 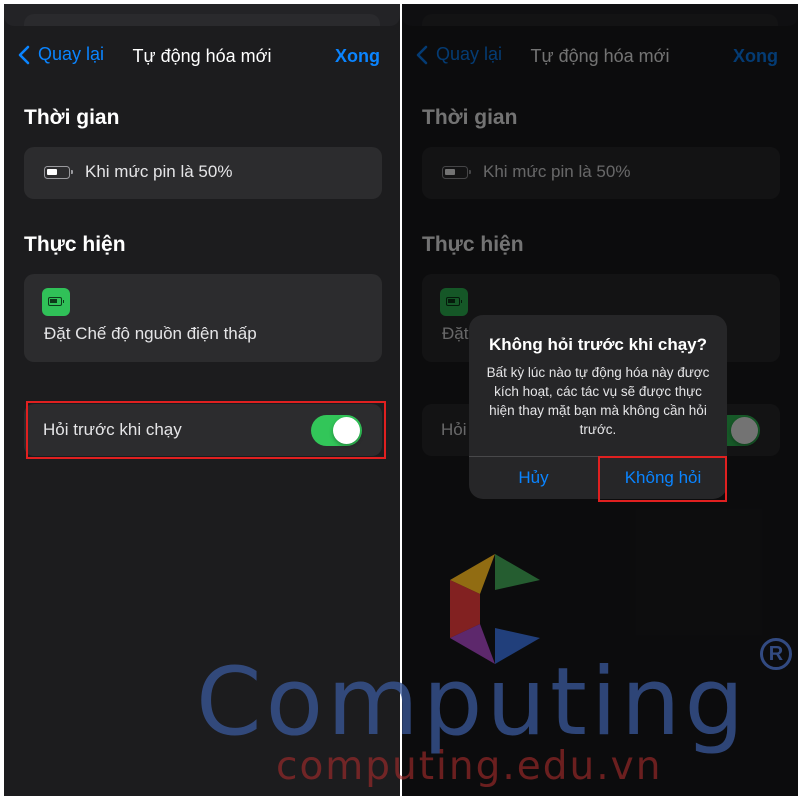 What do you see at coordinates (203, 318) in the screenshot?
I see `action-card: Đặt Chế độ nguồn điện thấp` at bounding box center [203, 318].